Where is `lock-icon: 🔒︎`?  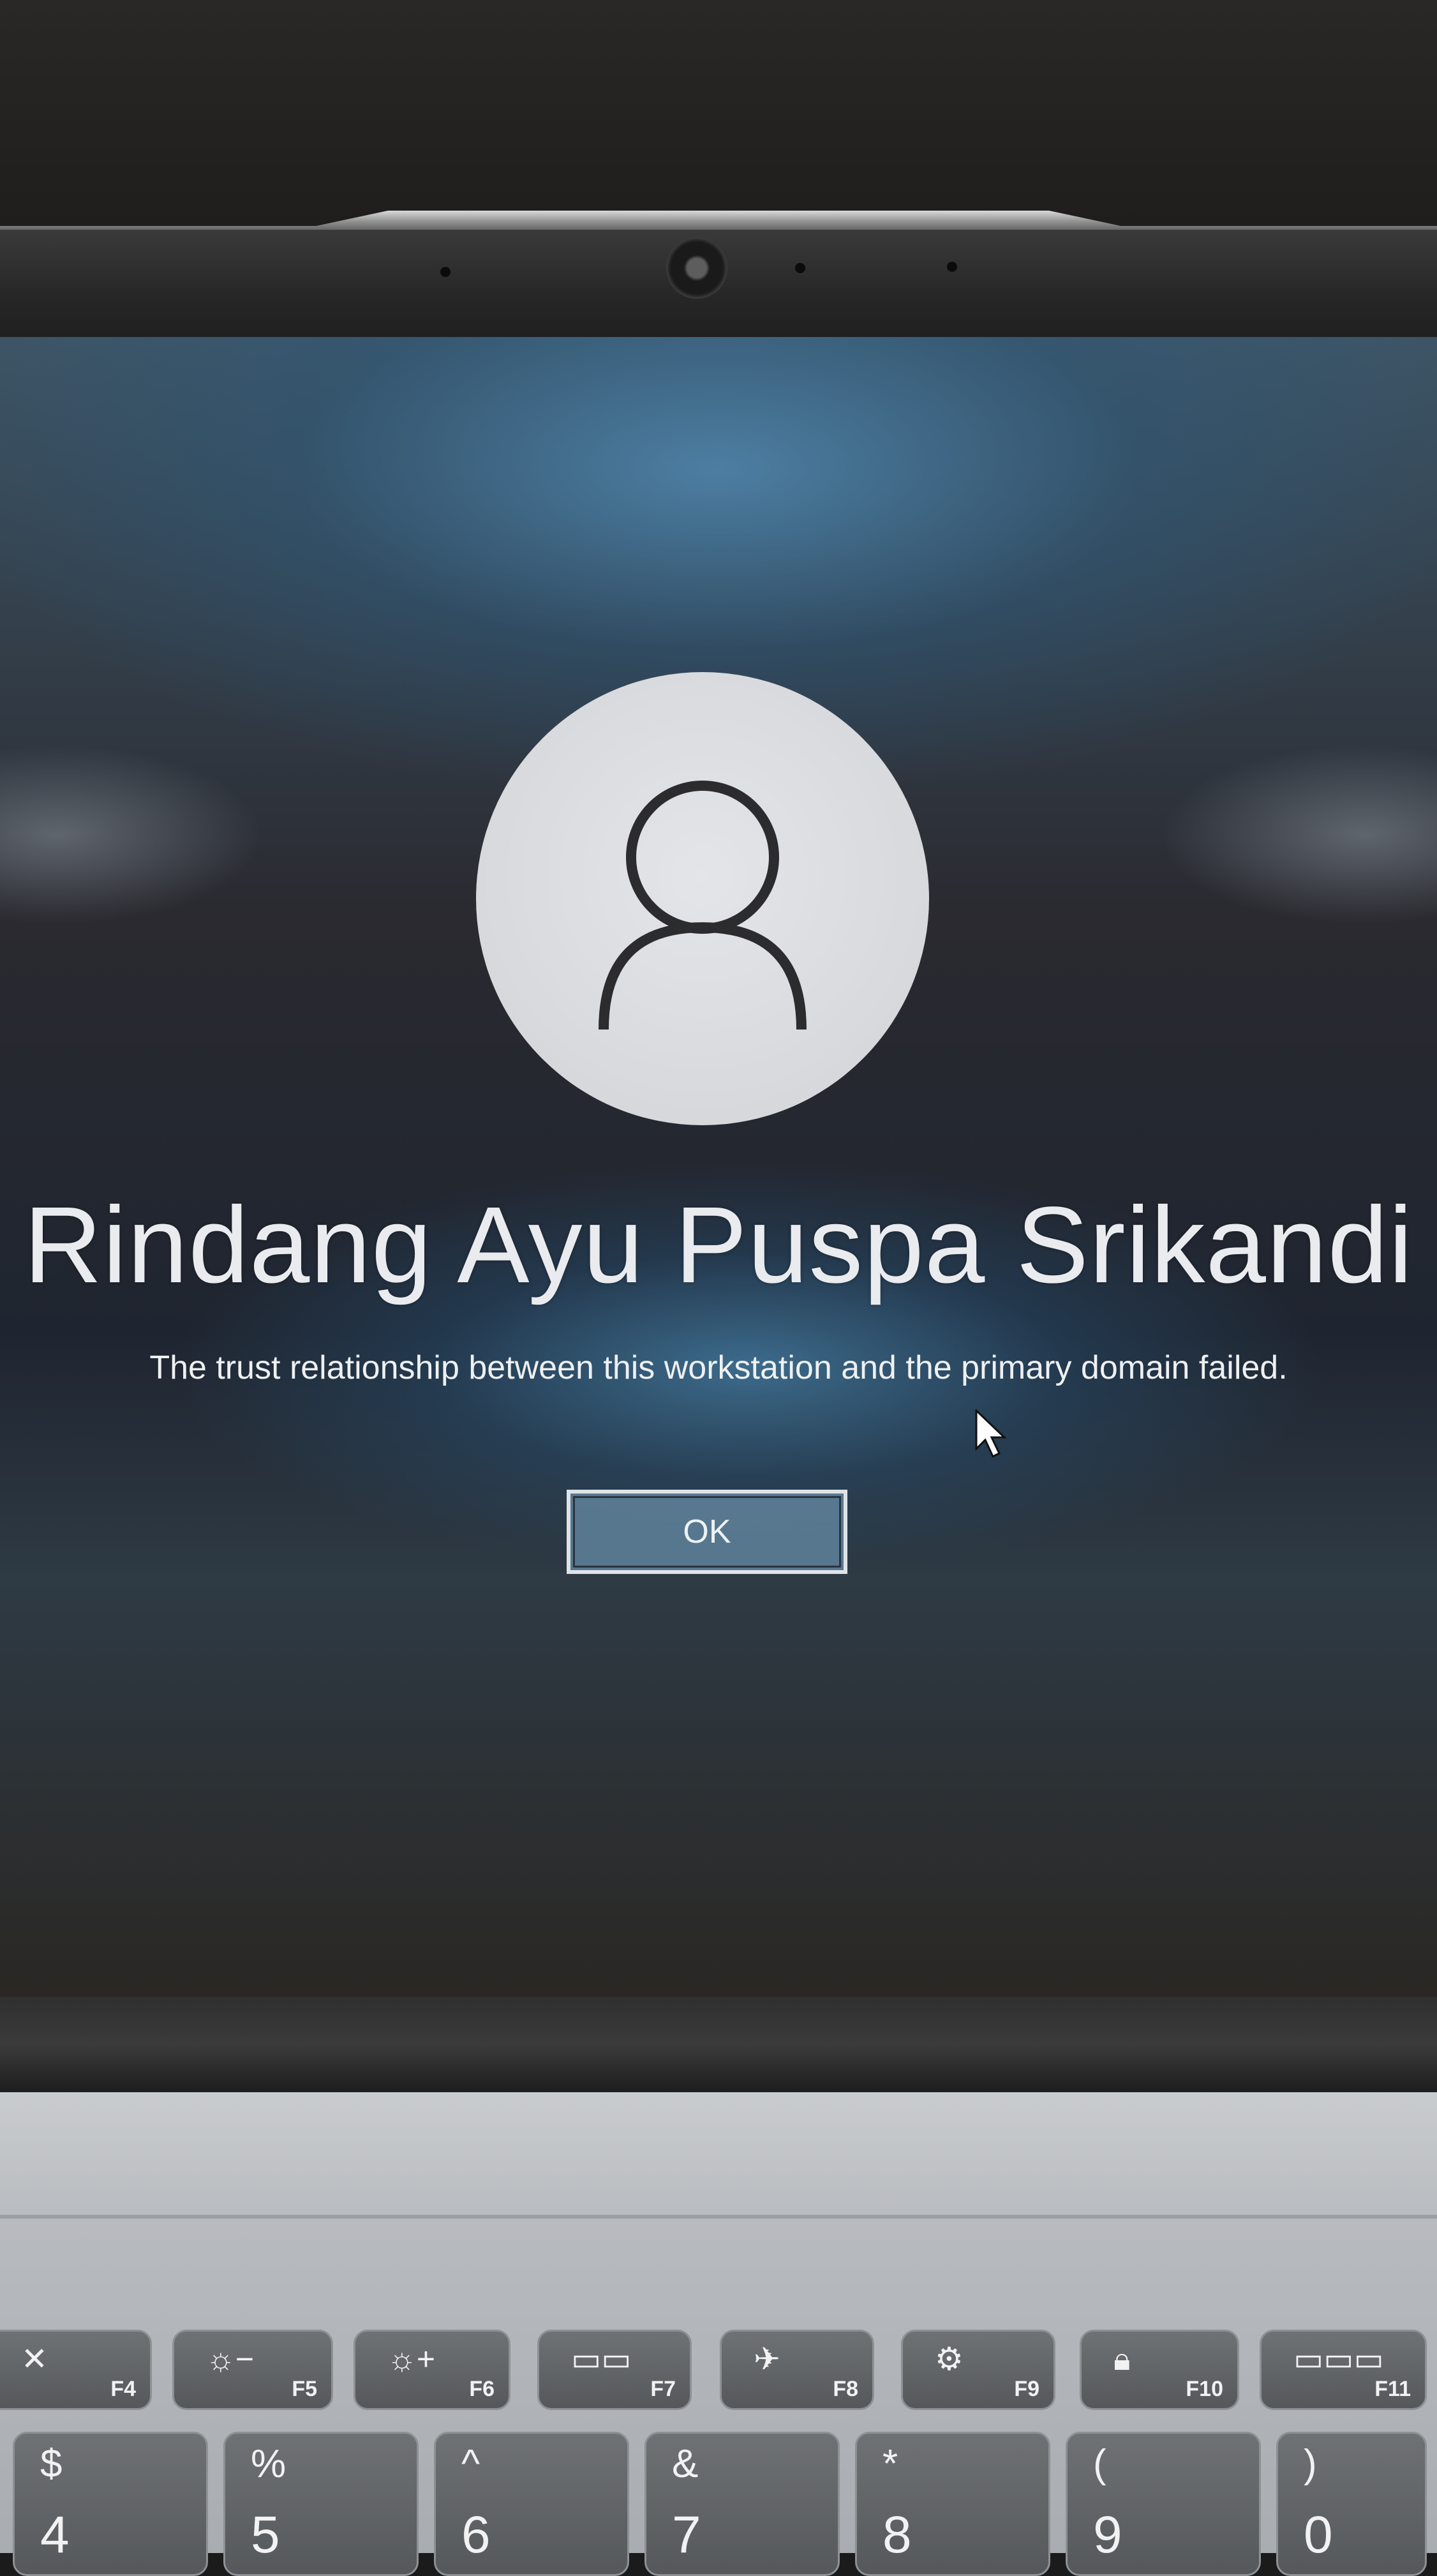
lock-icon: 🔒︎ is located at coordinates (1122, 2359).